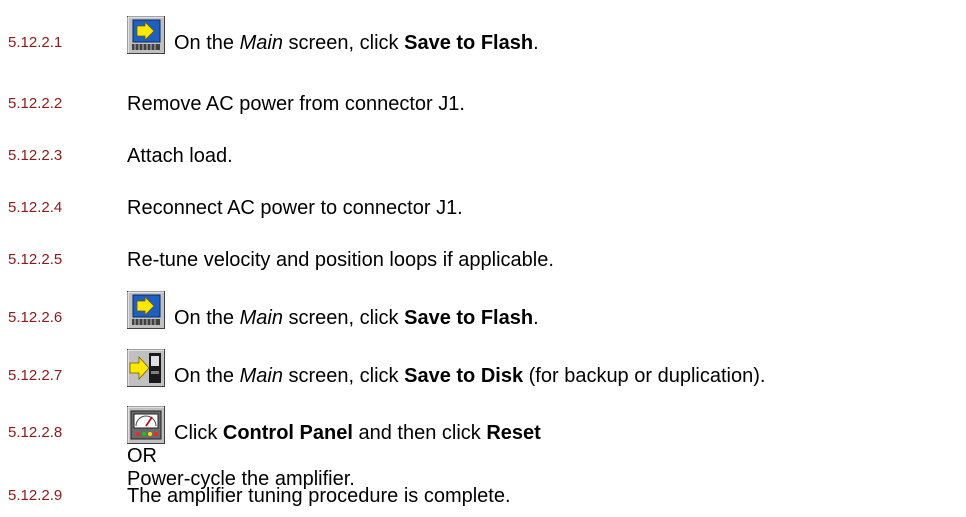 This screenshot has height=517, width=966. What do you see at coordinates (146, 368) in the screenshot?
I see `save-to-disk-icon` at bounding box center [146, 368].